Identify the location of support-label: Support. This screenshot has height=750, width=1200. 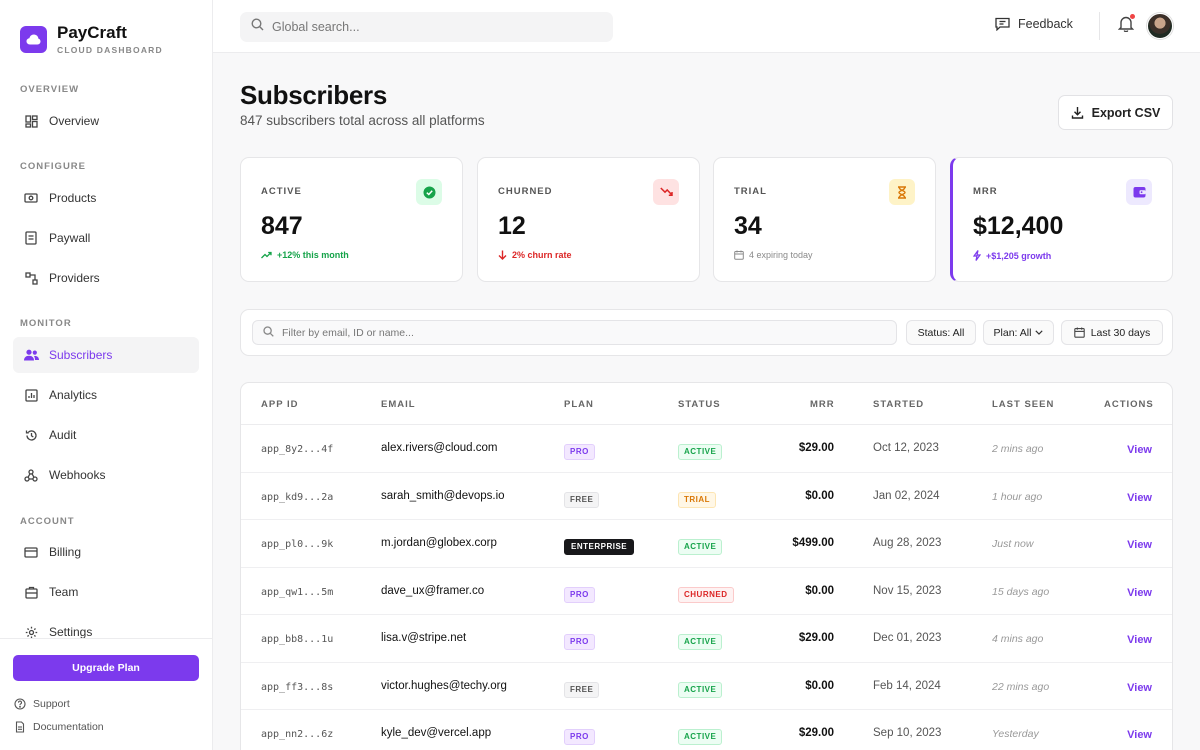
(51, 704).